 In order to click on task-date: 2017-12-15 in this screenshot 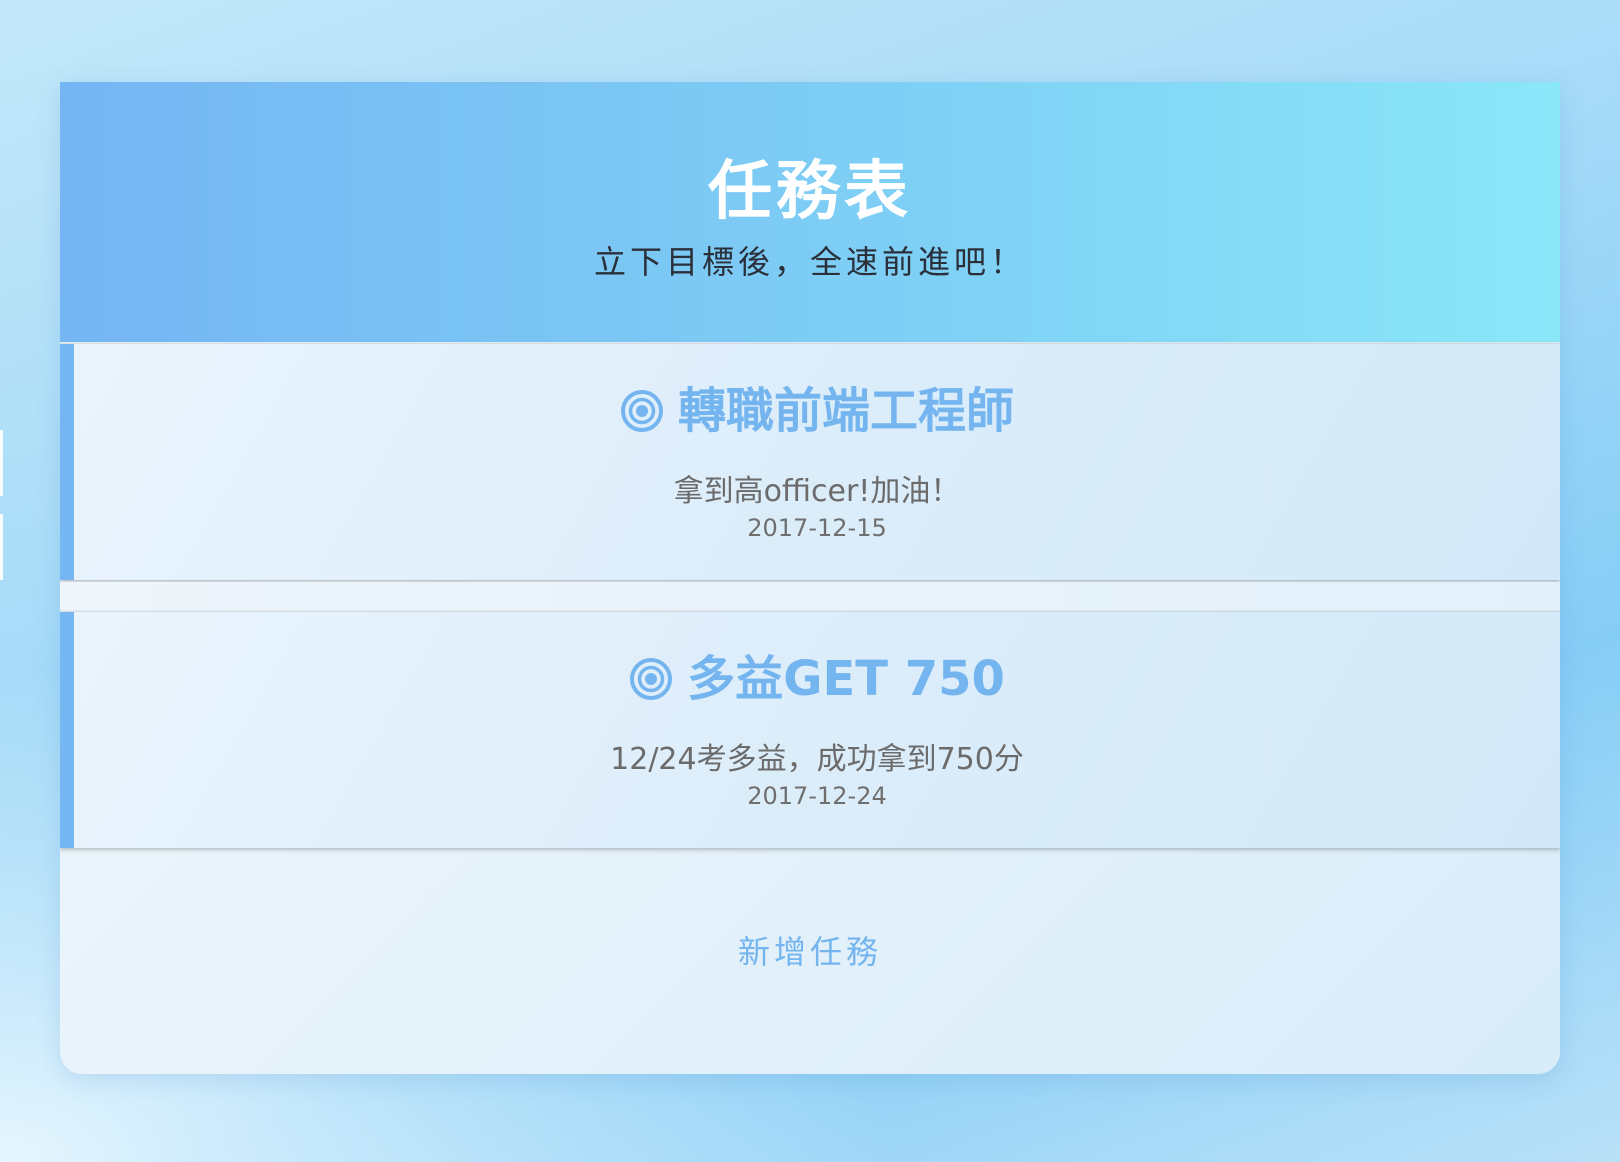, I will do `click(817, 528)`.